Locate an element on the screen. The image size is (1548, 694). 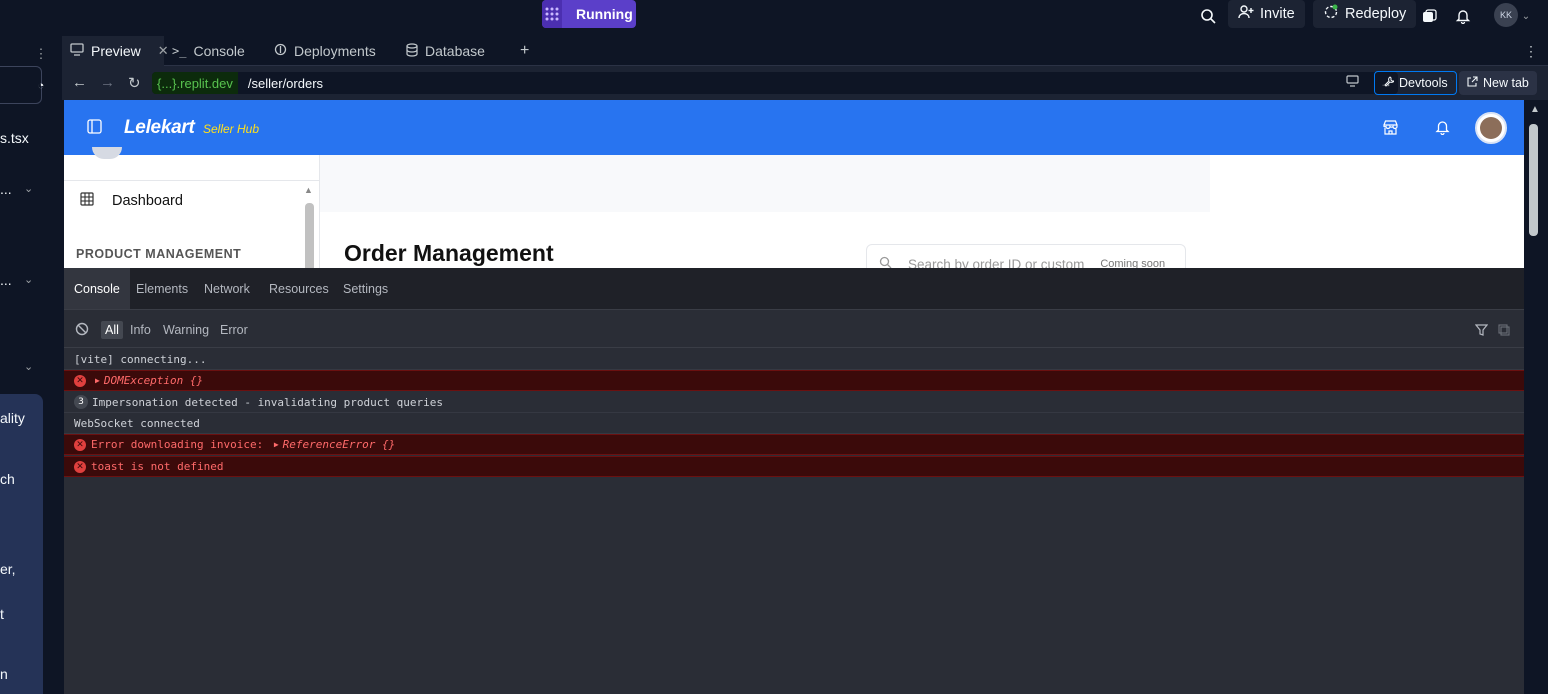
preview-scrollbar: ▲ is located at coordinates (1536, 397).